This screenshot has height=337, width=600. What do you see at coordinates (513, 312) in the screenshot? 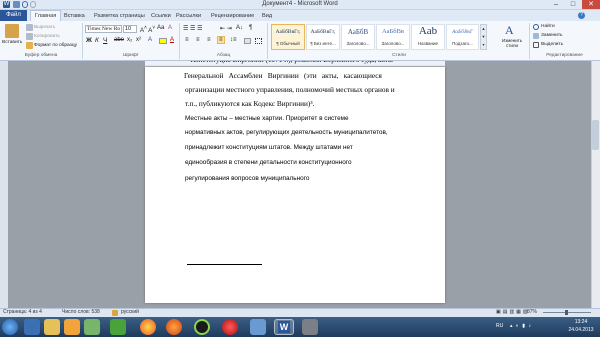
I see `view-buttons: ▣▤▥▦▧` at bounding box center [513, 312].